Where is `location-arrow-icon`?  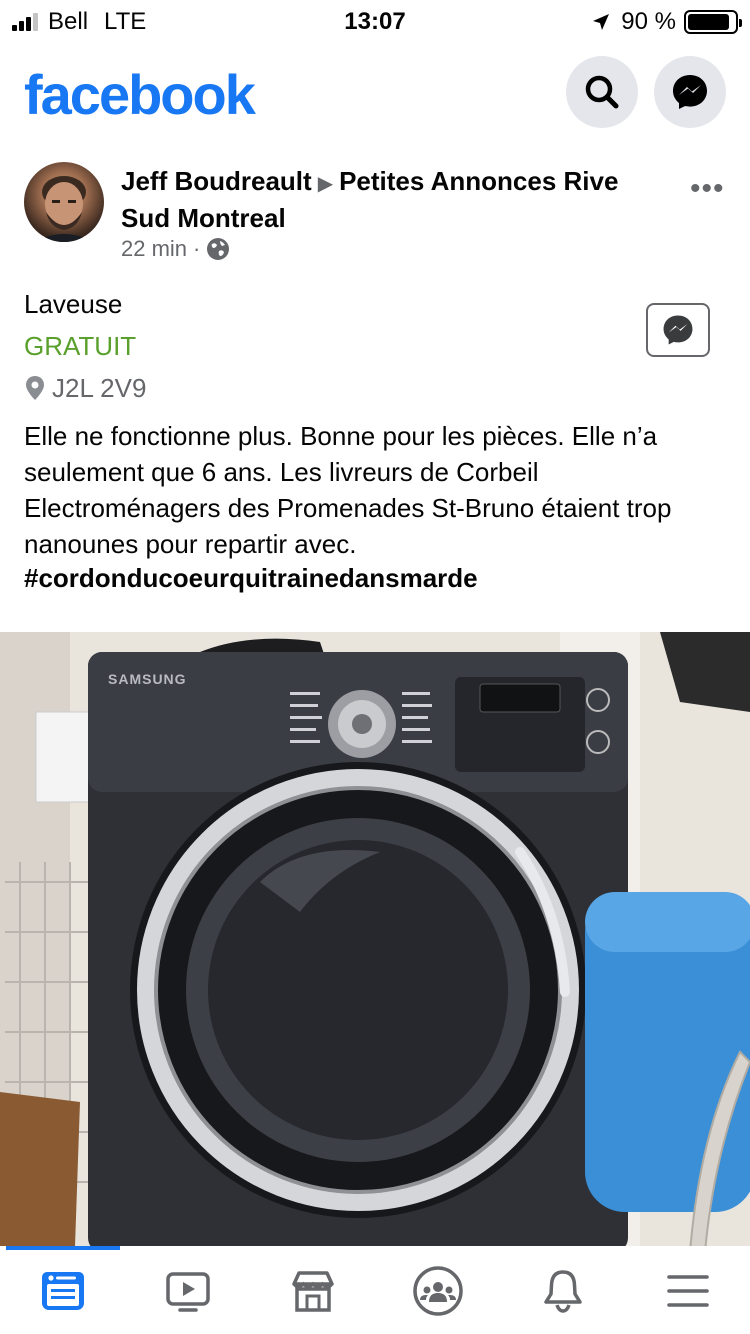 location-arrow-icon is located at coordinates (601, 22).